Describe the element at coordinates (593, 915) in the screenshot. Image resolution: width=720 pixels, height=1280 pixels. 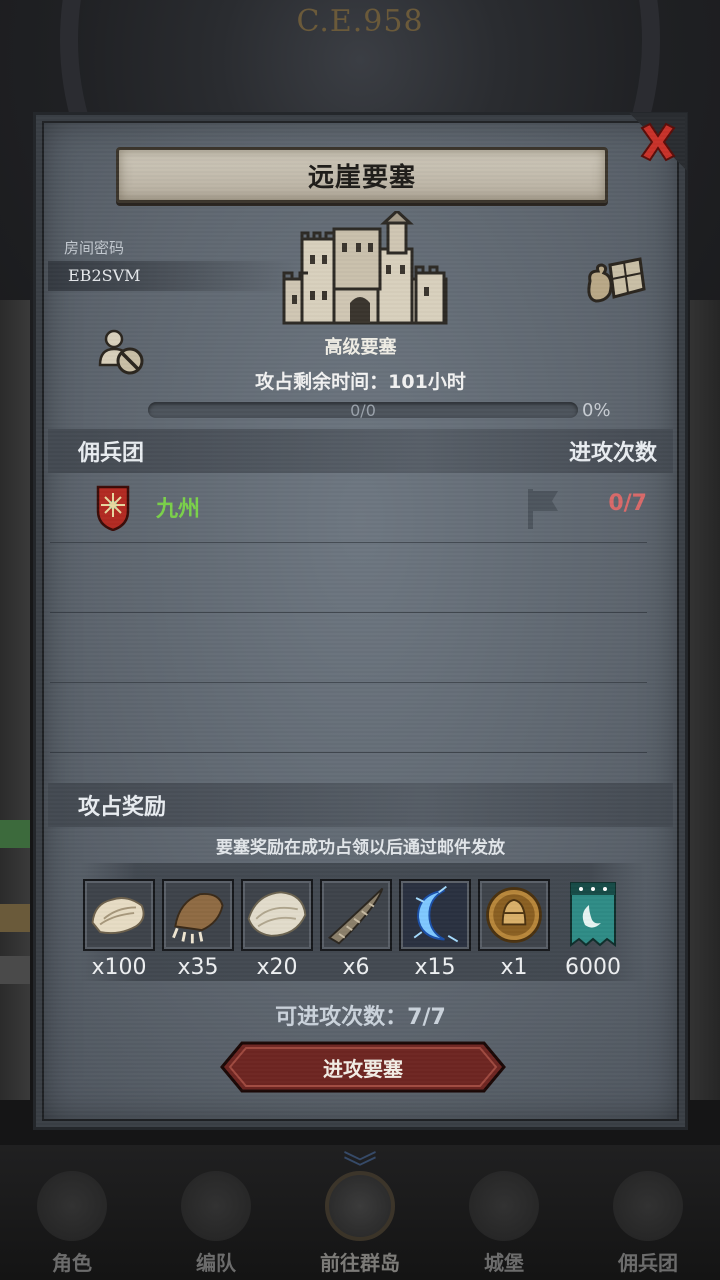
I see `guild-banner-icon` at that location.